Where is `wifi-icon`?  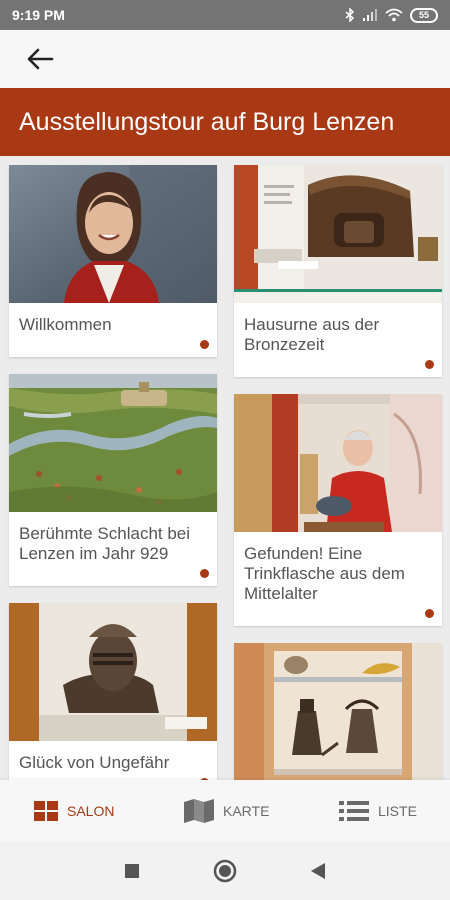 wifi-icon is located at coordinates (394, 15).